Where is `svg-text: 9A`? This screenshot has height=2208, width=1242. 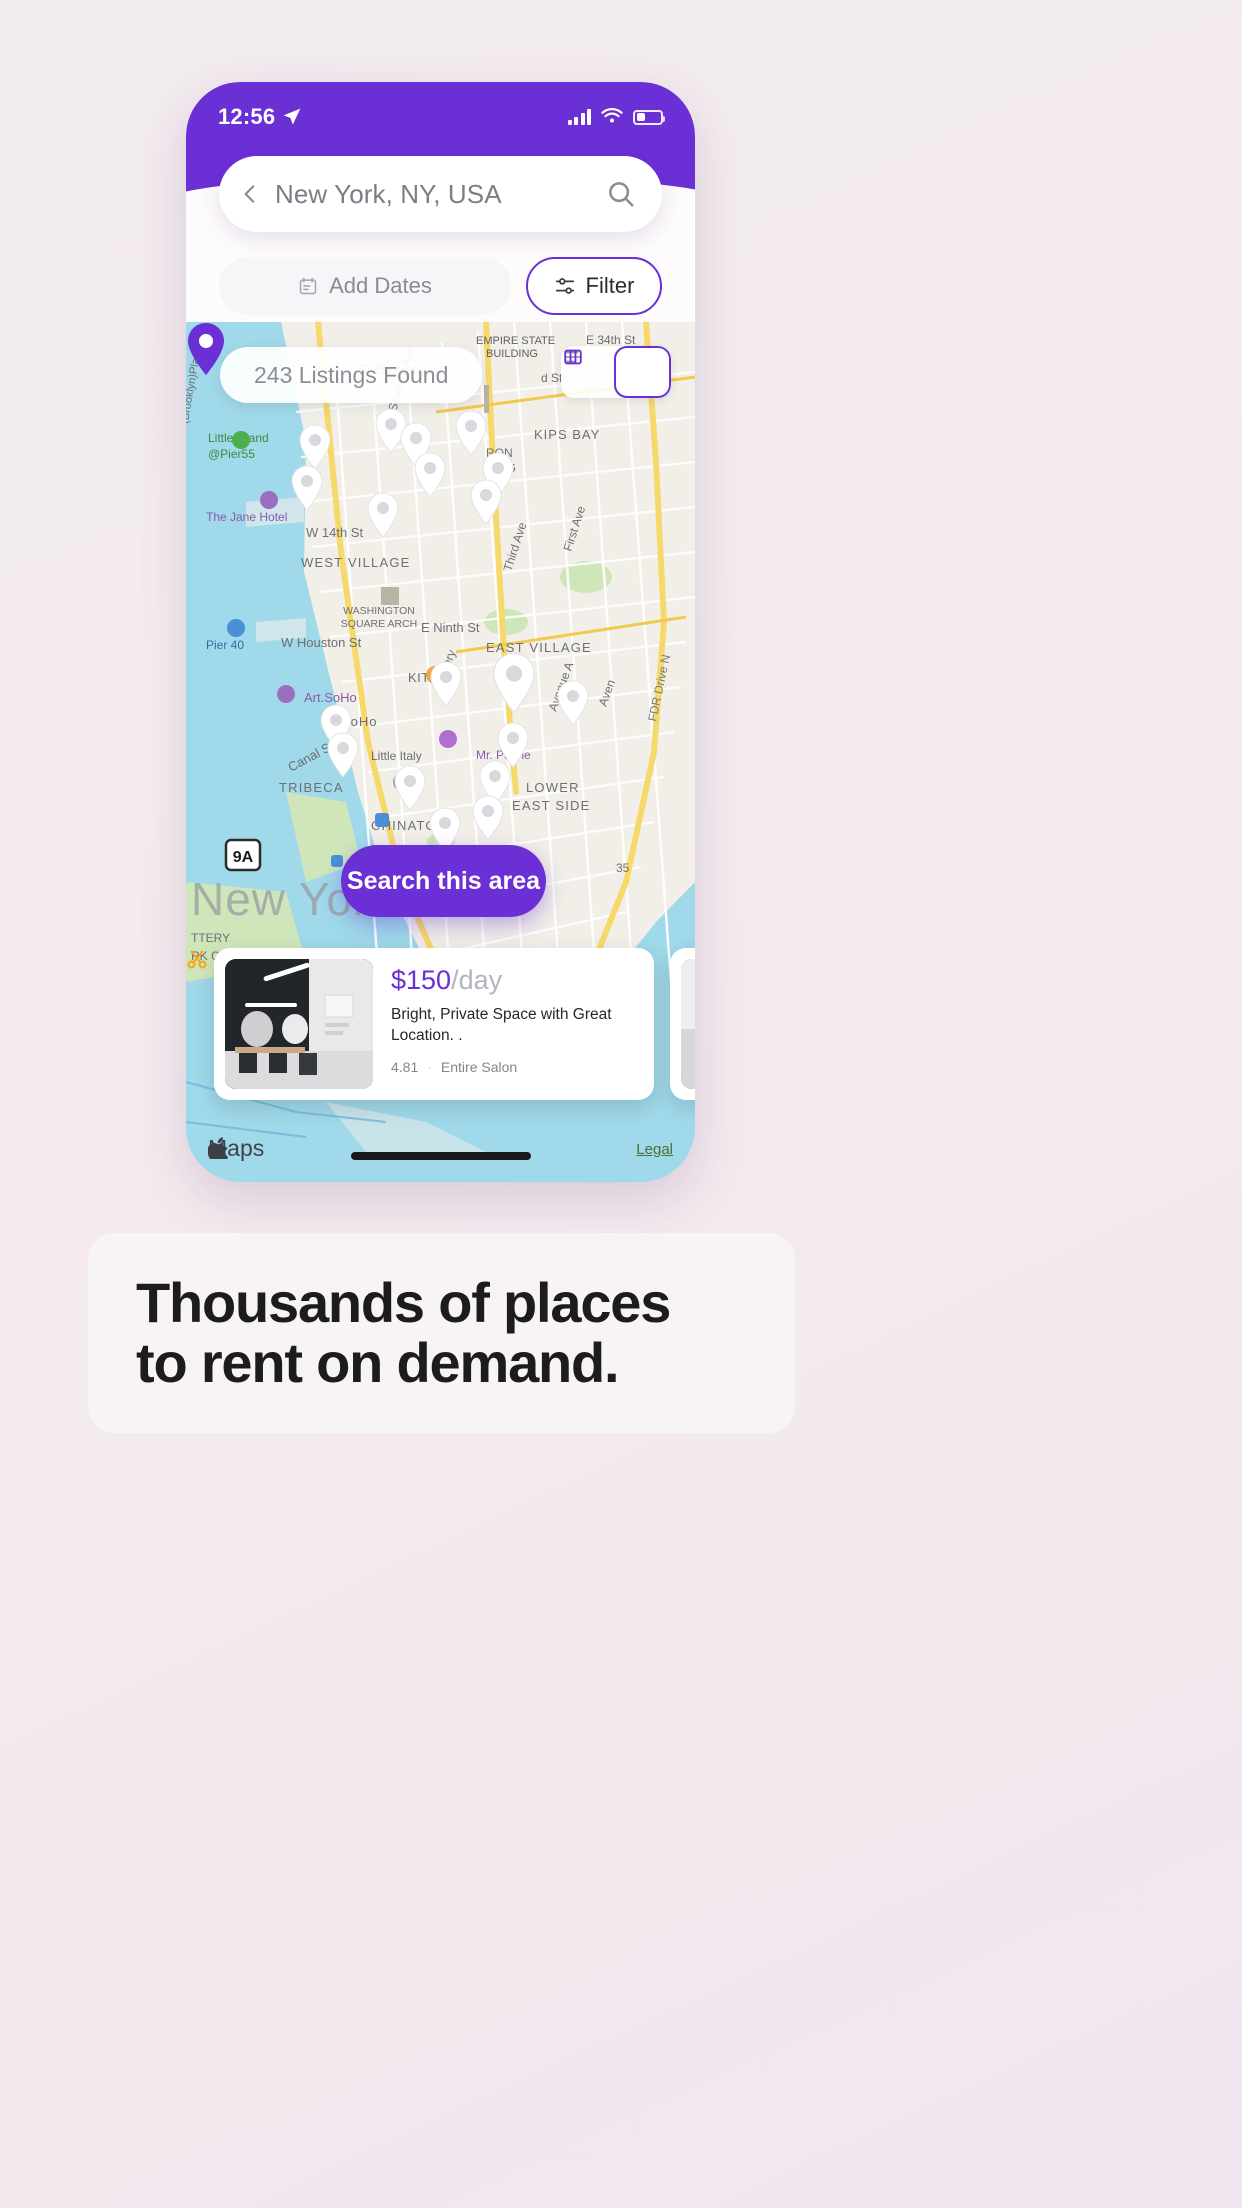
svg-text: 9A is located at coordinates (243, 857).